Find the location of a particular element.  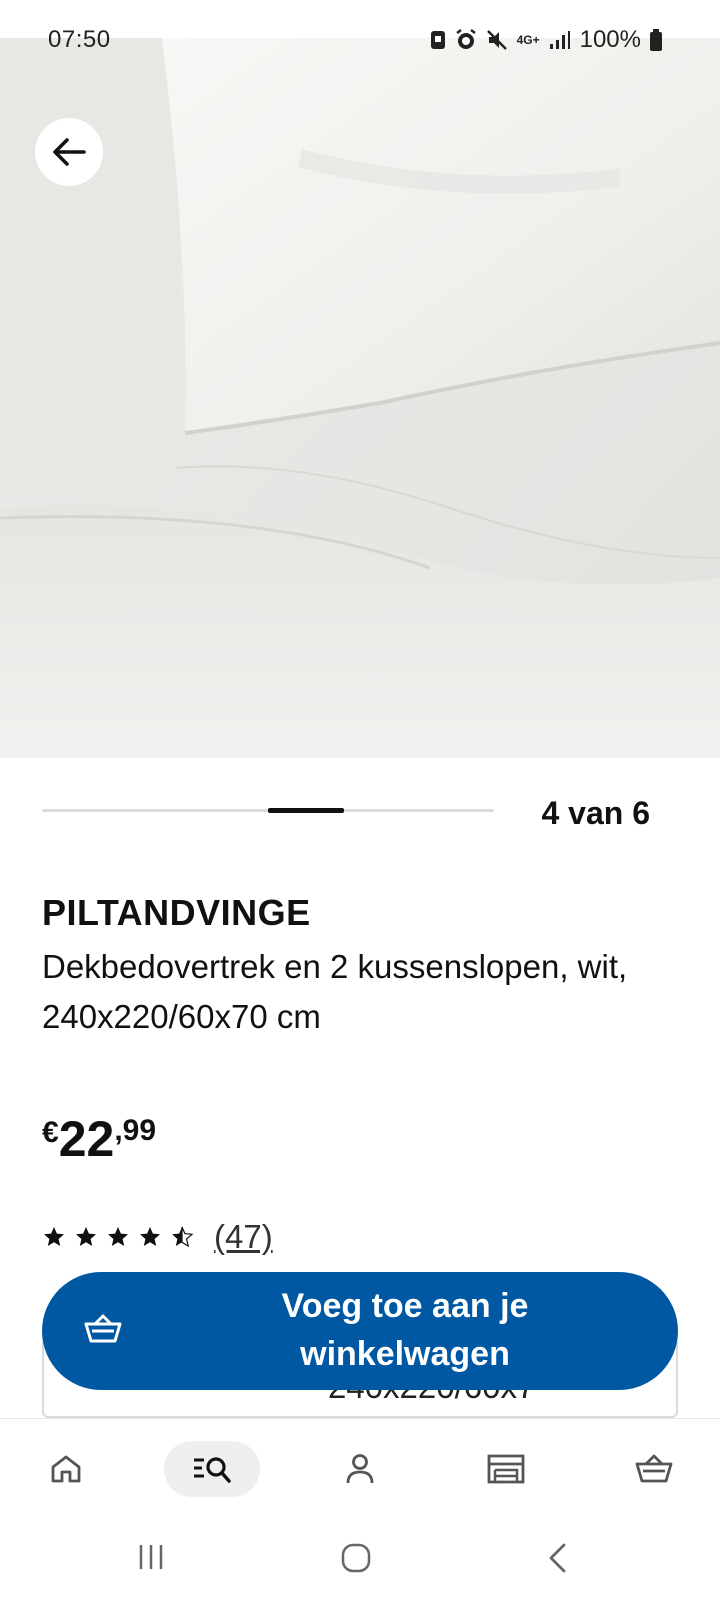

nav-cart is located at coordinates (654, 1469).